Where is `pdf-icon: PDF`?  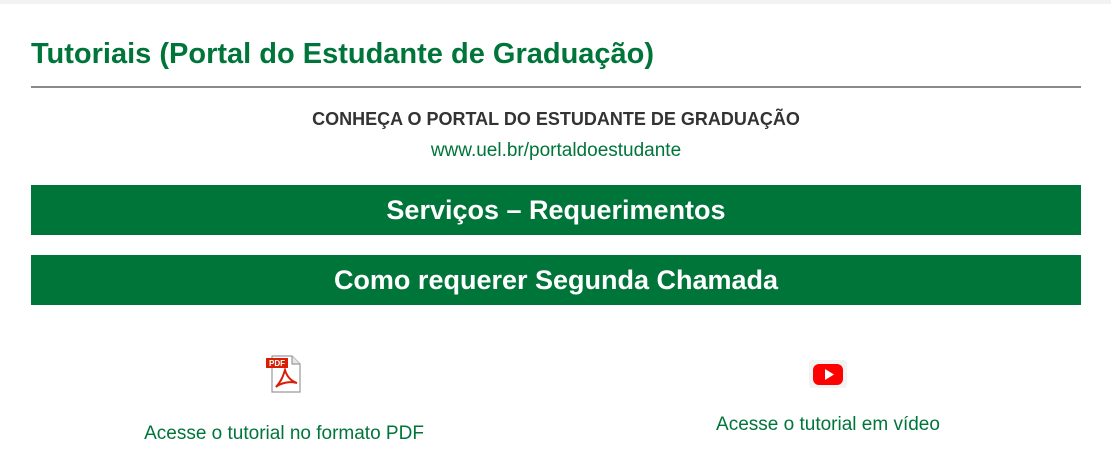
pdf-icon: PDF is located at coordinates (284, 374).